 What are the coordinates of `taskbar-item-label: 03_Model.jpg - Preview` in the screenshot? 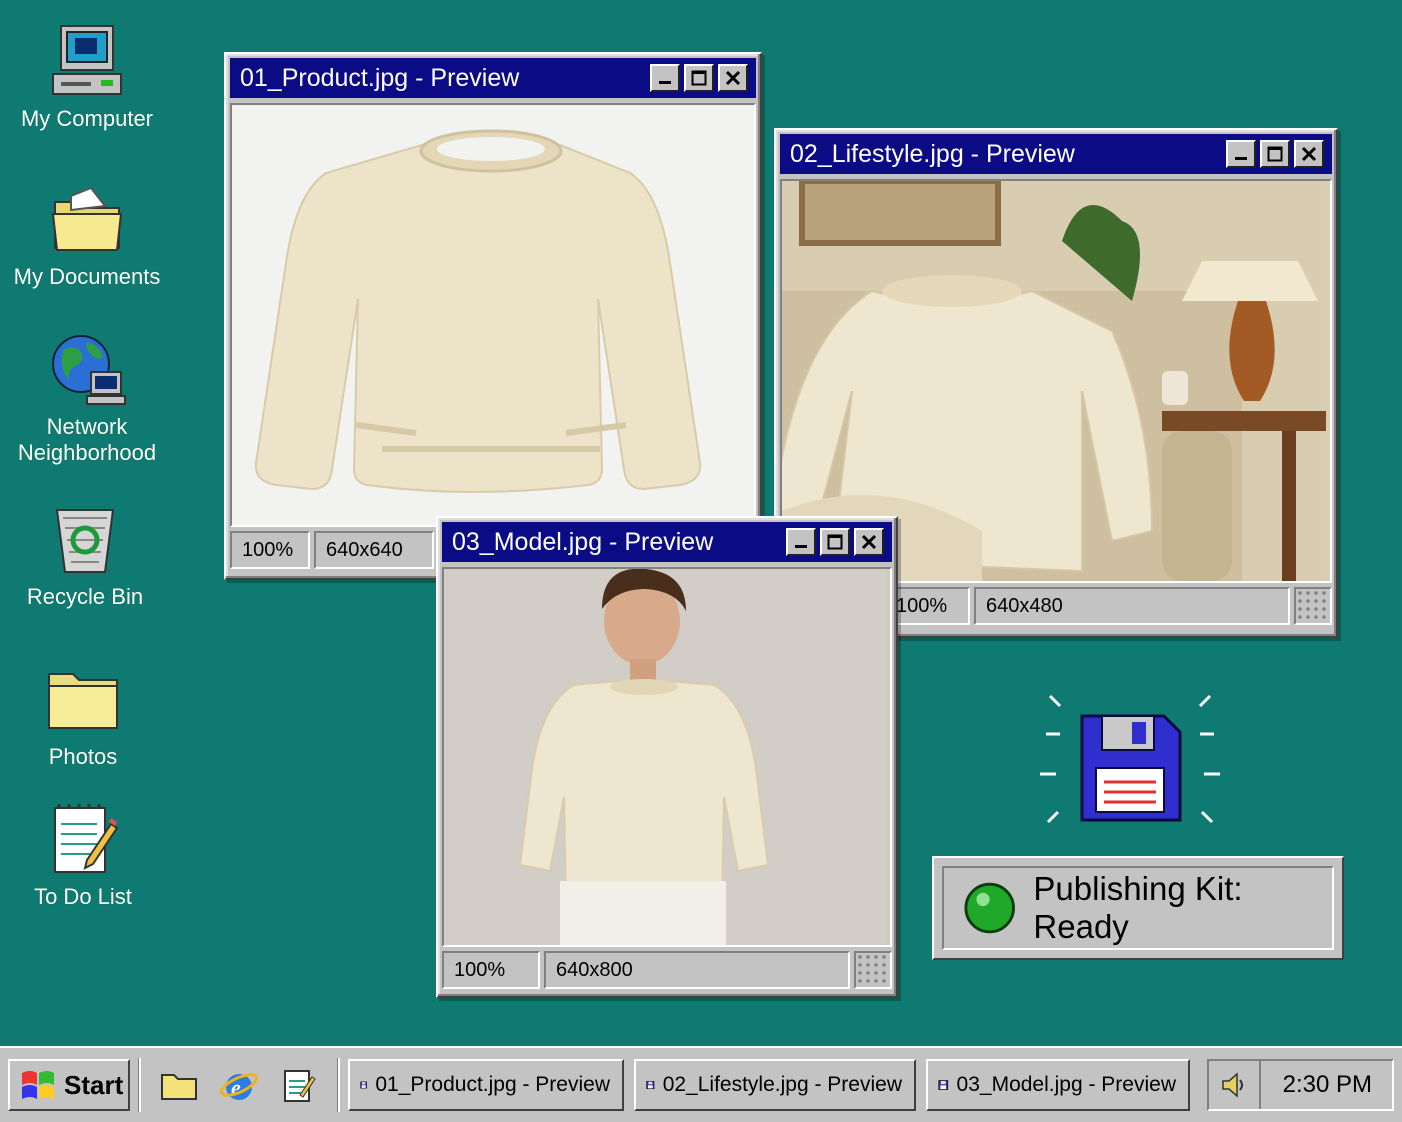 It's located at (1066, 1084).